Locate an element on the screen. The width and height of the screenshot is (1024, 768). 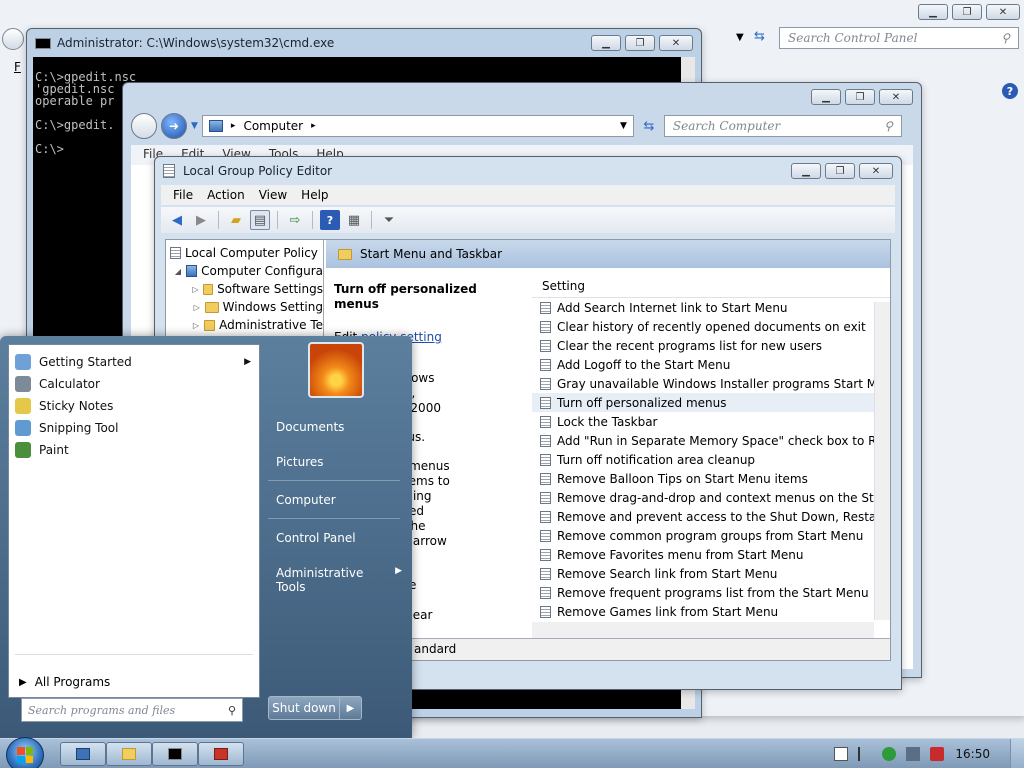
link-computer: Computer is located at coordinates (306, 500).